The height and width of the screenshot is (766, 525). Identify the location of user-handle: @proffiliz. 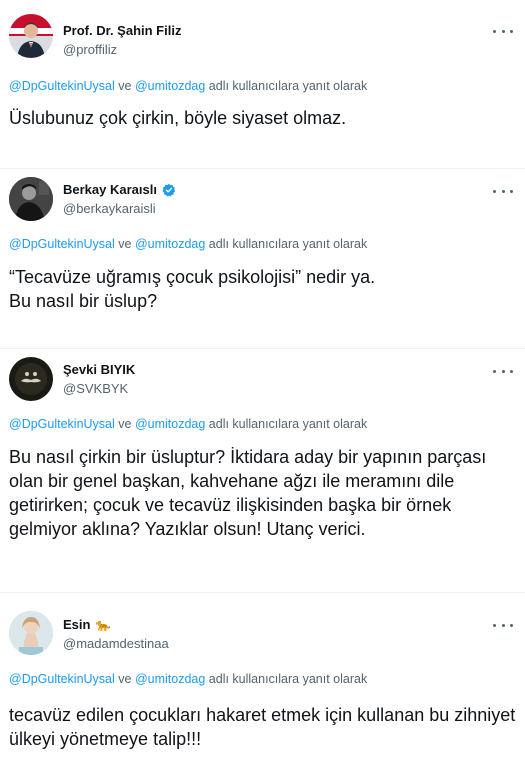
(90, 49).